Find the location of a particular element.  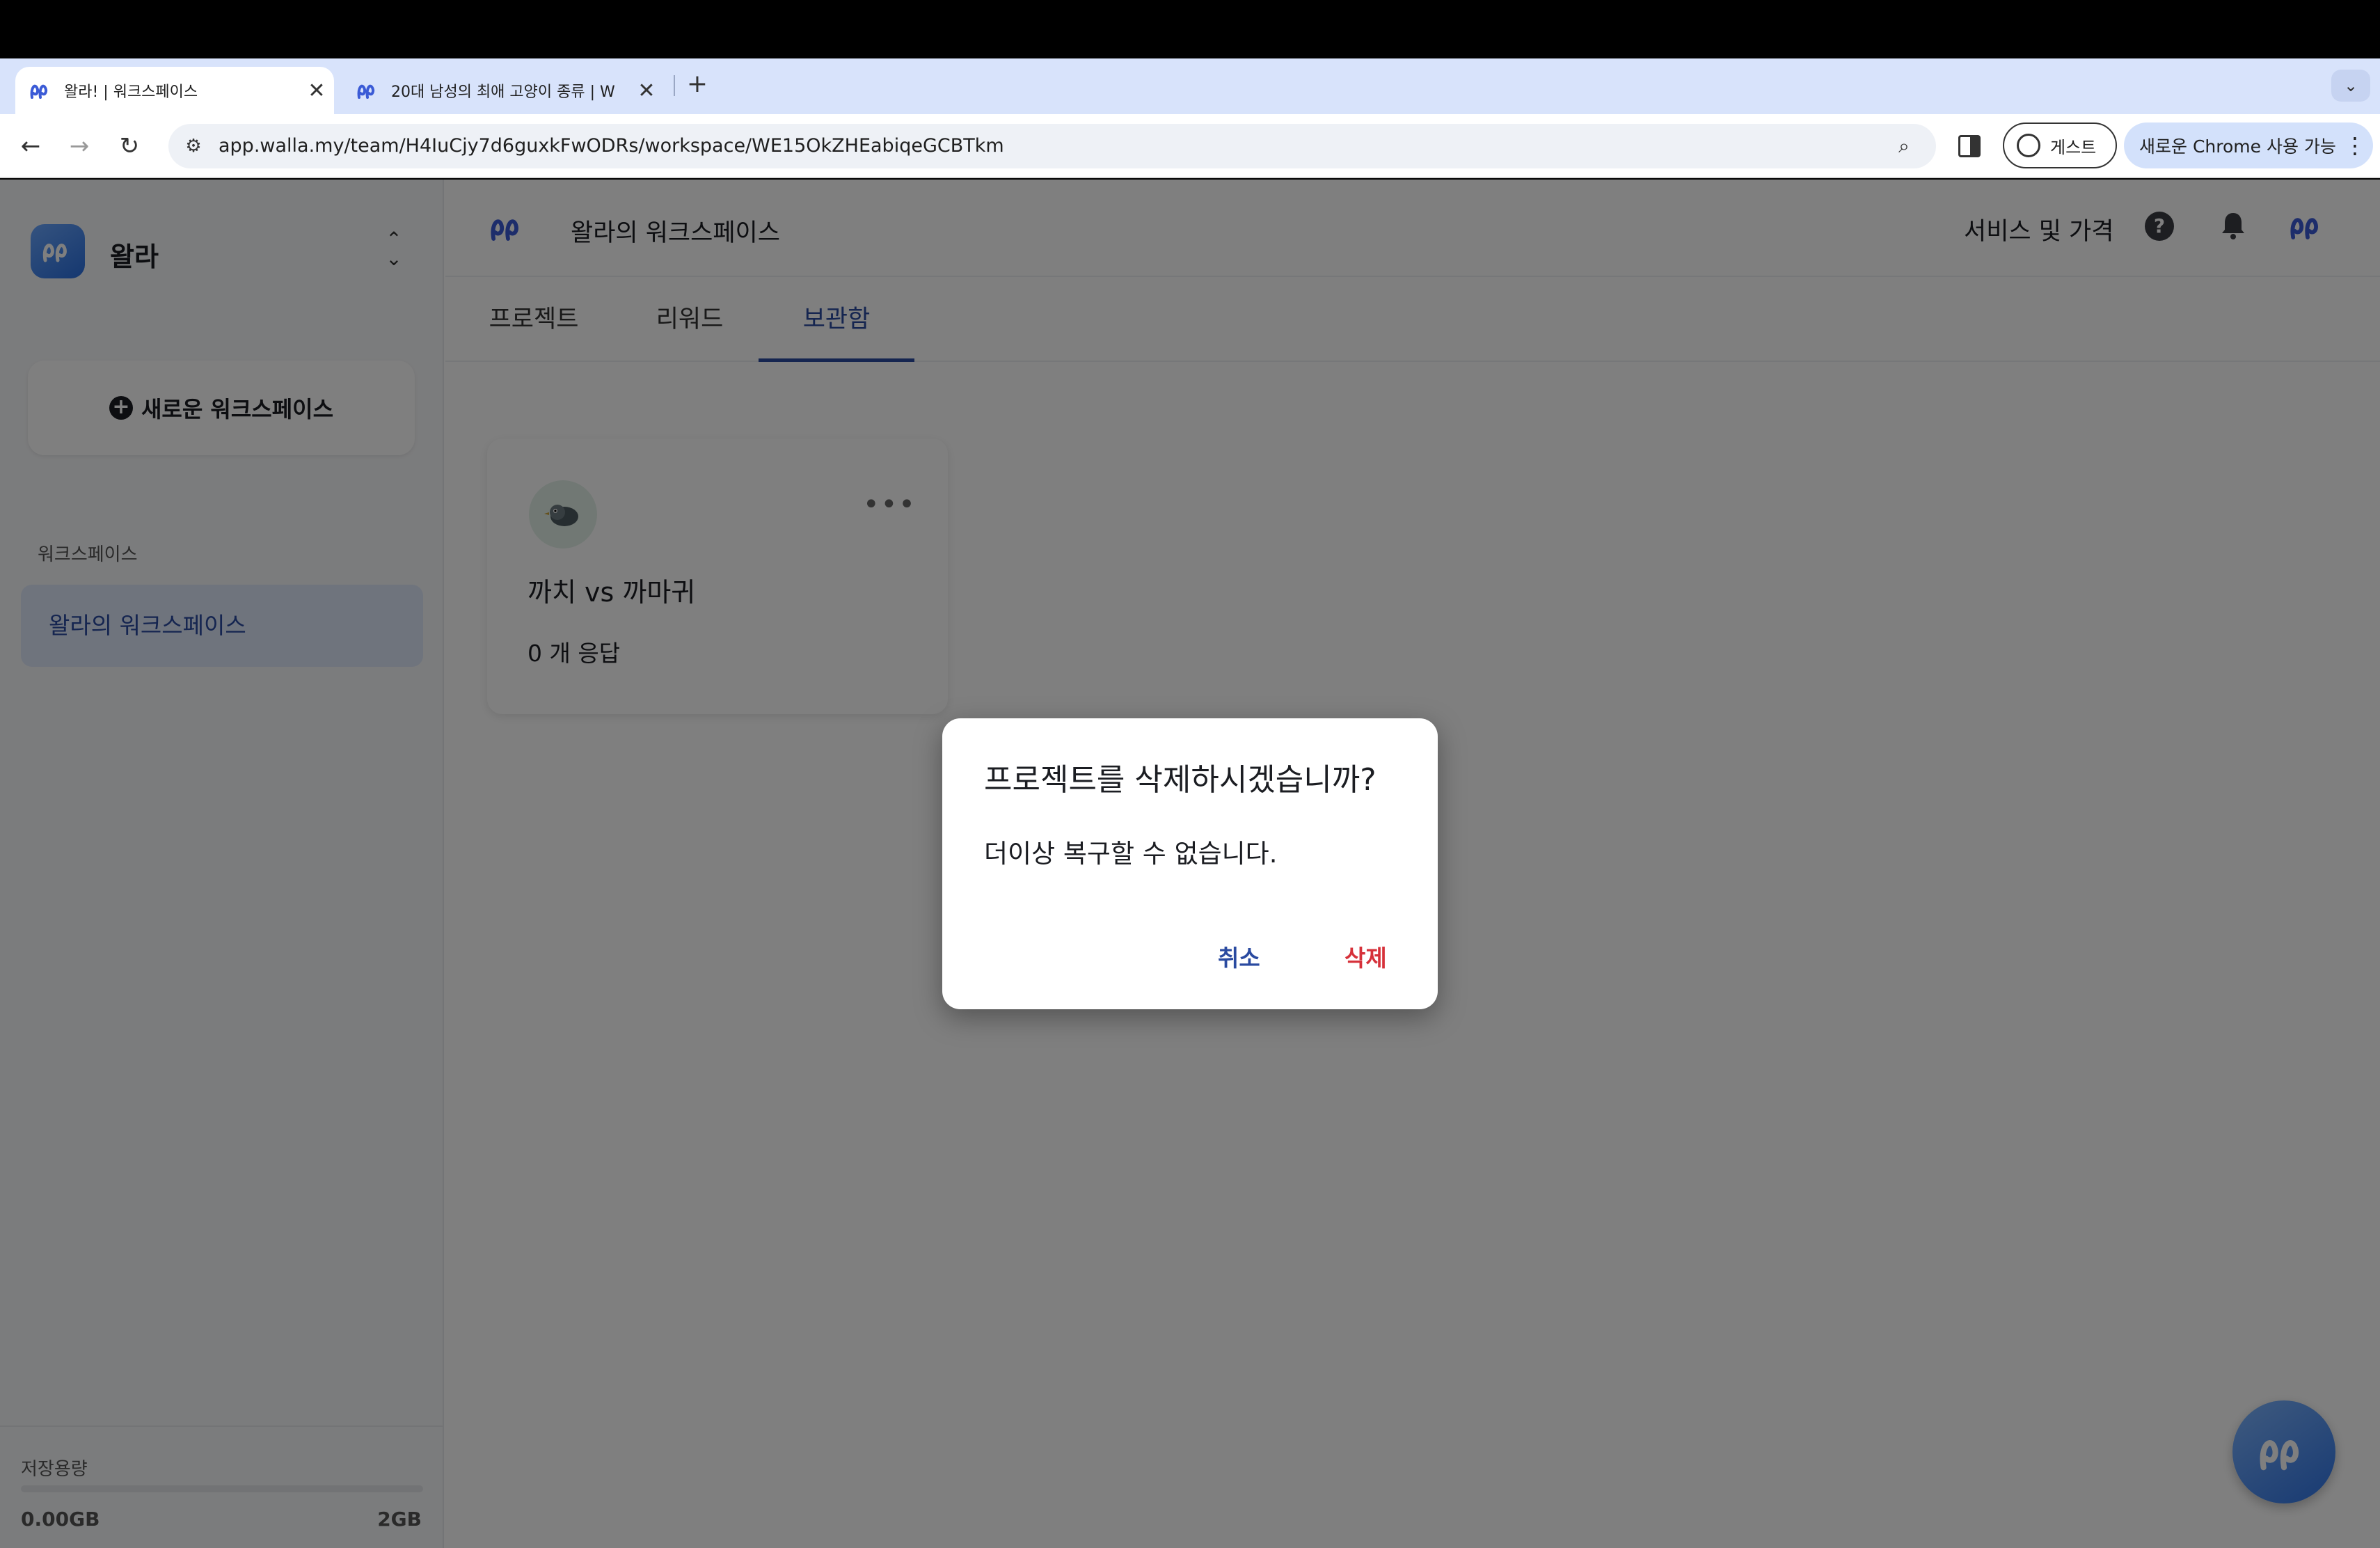

back-icon: ← is located at coordinates (31, 146).